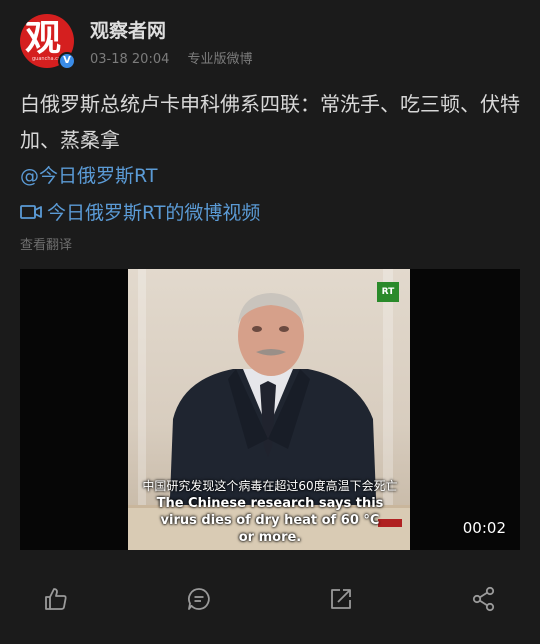 The height and width of the screenshot is (644, 540). What do you see at coordinates (46, 243) in the screenshot?
I see `translate-link: 查看翻译` at bounding box center [46, 243].